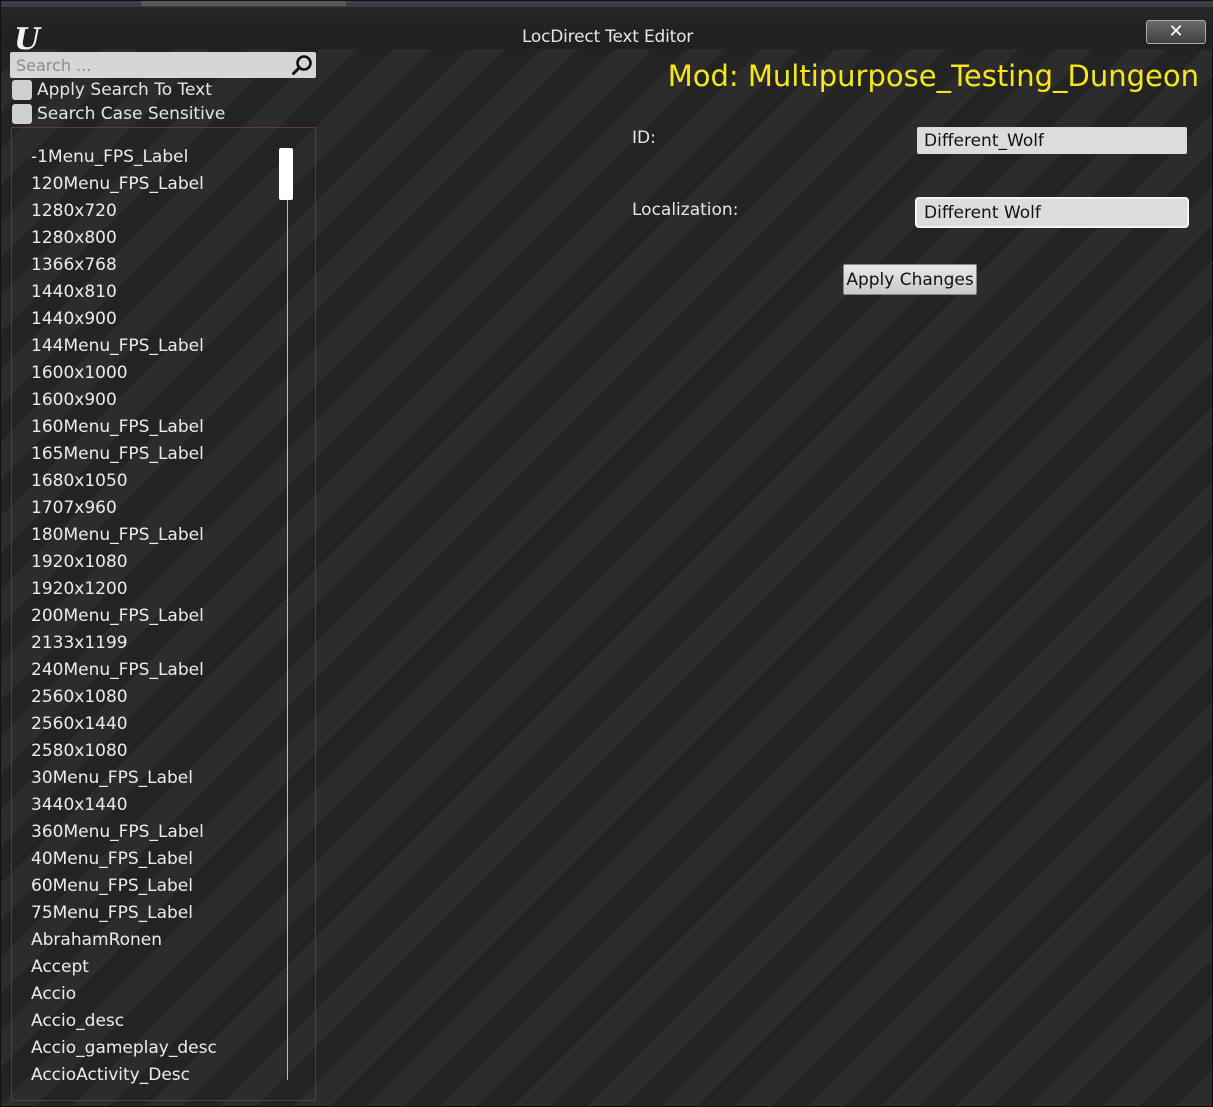  Describe the element at coordinates (1052, 212) in the screenshot. I see `localization-field` at that location.